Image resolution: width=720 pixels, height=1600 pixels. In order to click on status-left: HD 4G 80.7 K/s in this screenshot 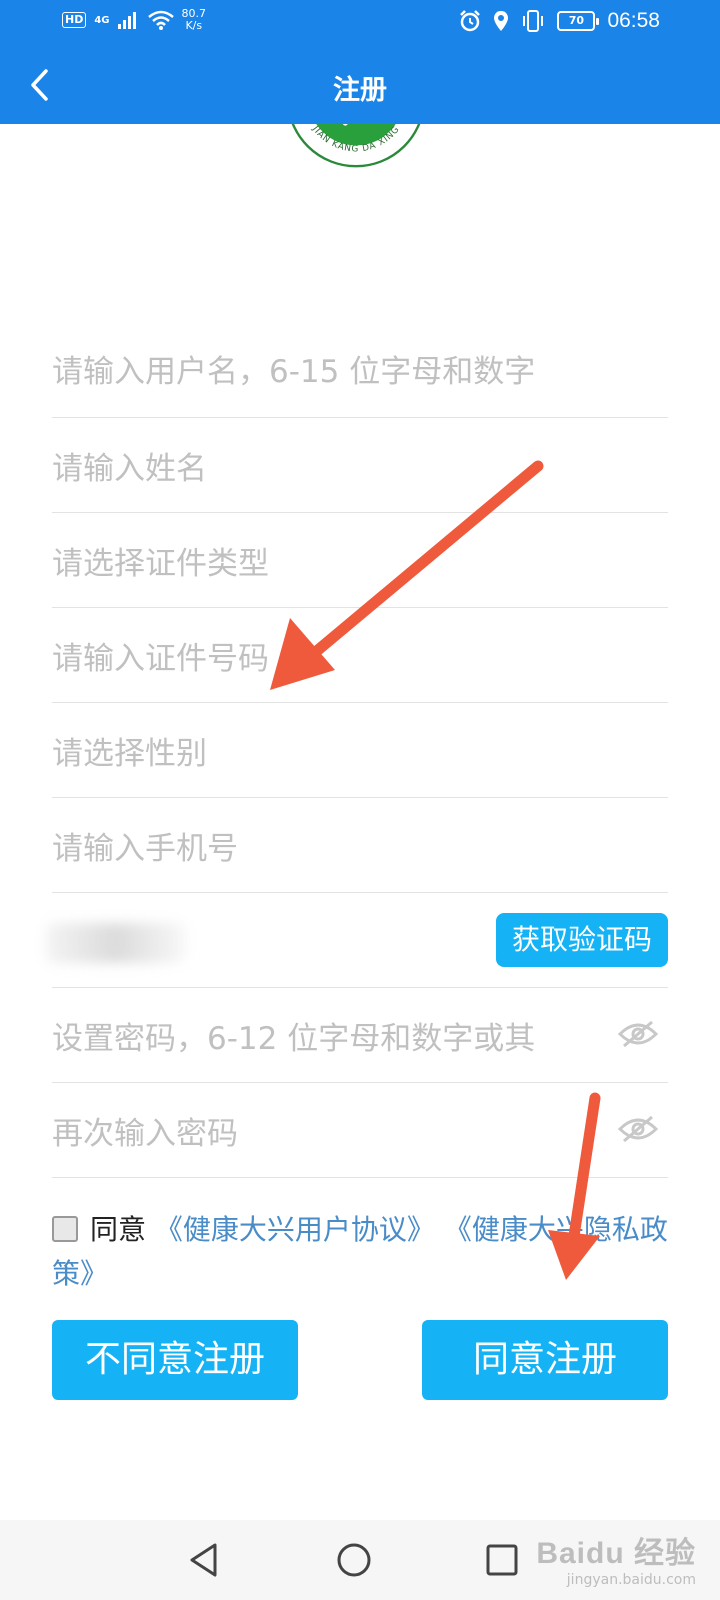, I will do `click(134, 20)`.